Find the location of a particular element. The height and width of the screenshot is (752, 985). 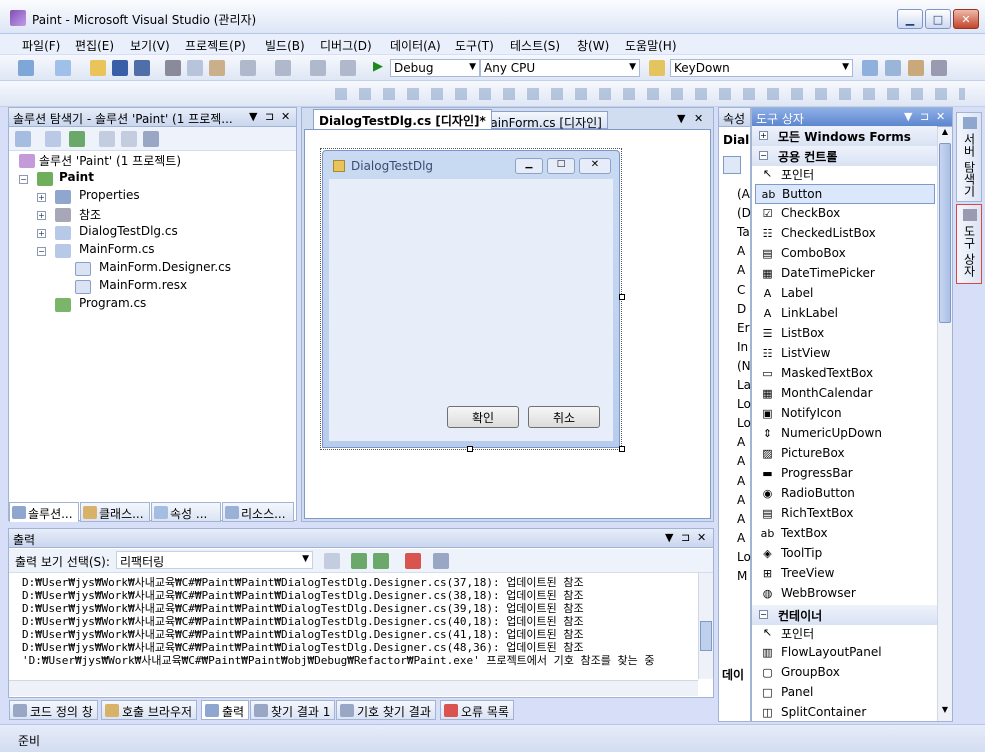

output-hscrollbar is located at coordinates (353, 688).